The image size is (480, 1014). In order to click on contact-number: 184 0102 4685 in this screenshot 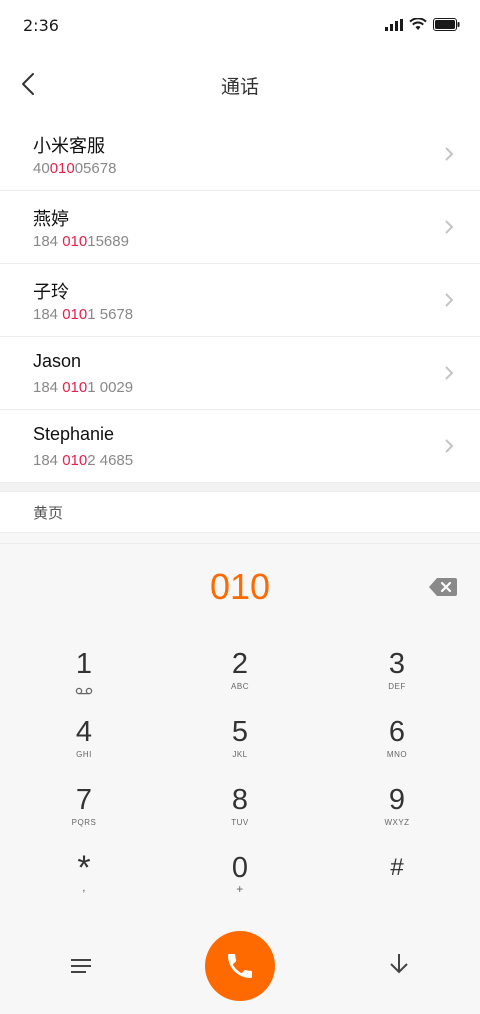, I will do `click(83, 460)`.